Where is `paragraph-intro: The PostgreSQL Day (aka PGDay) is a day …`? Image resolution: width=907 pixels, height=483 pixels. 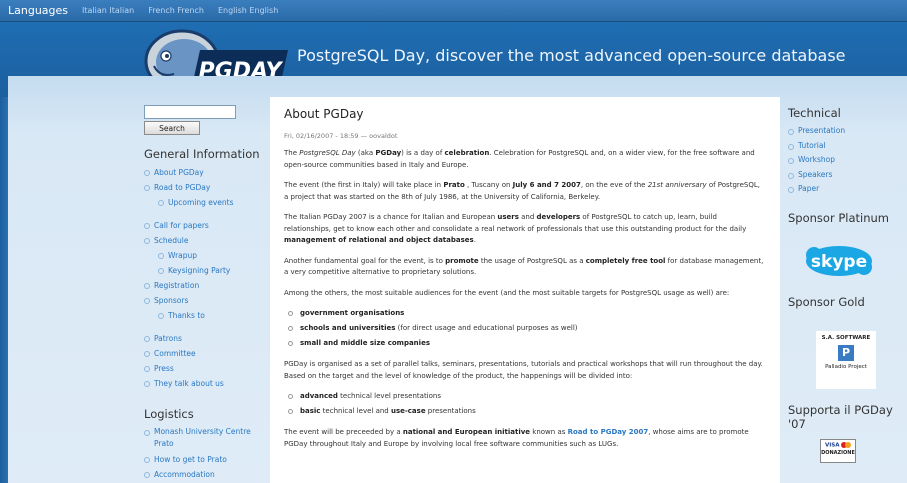
paragraph-intro: The PostgreSQL Day (aka PGDay) is a day … is located at coordinates (519, 159).